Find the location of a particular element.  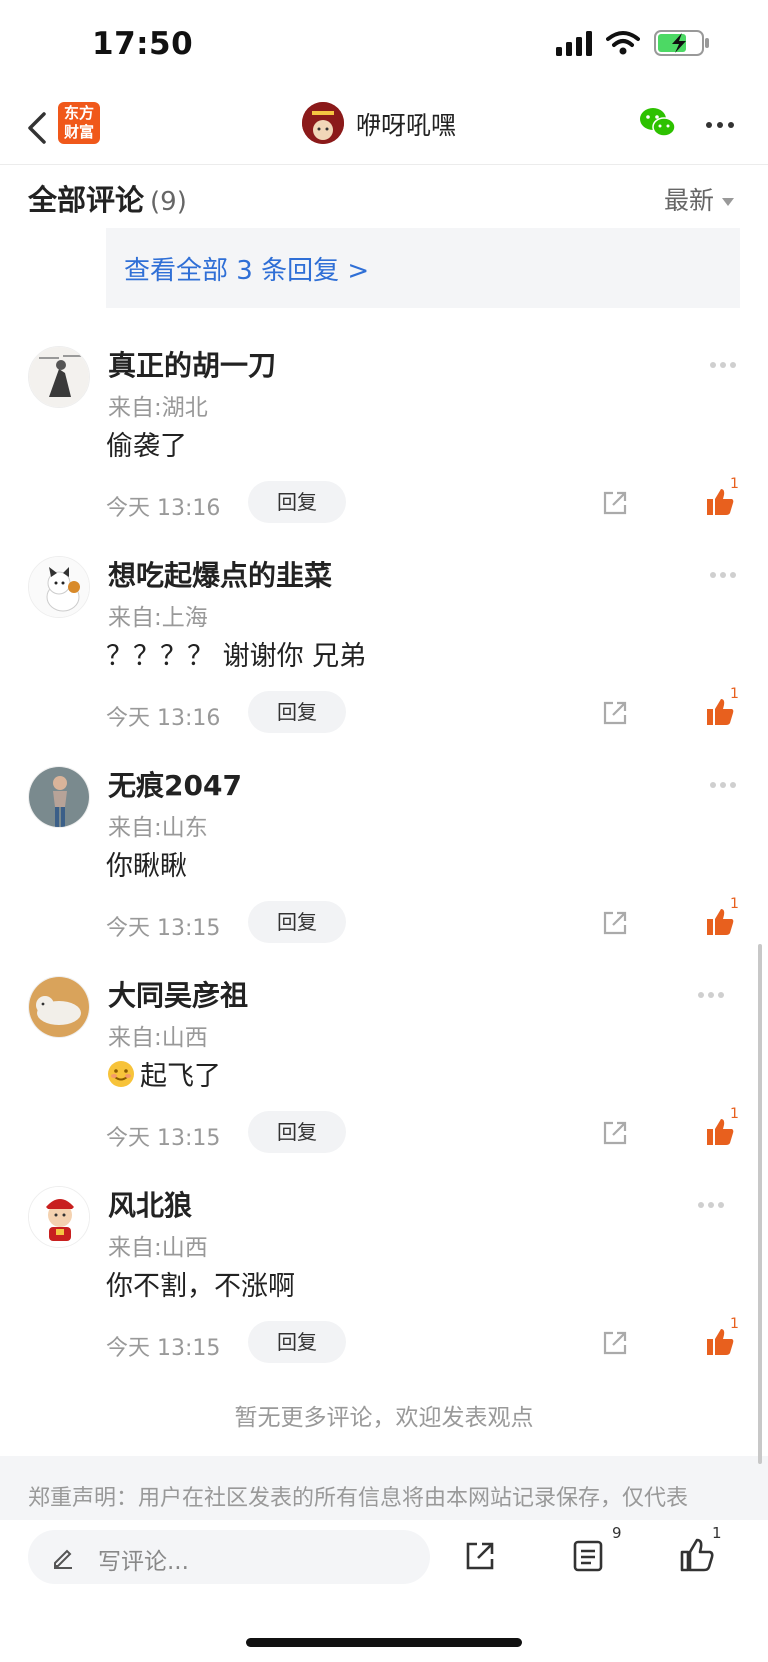

comment-text: ？？？？ 谢谢你 兄弟 is located at coordinates (236, 656).